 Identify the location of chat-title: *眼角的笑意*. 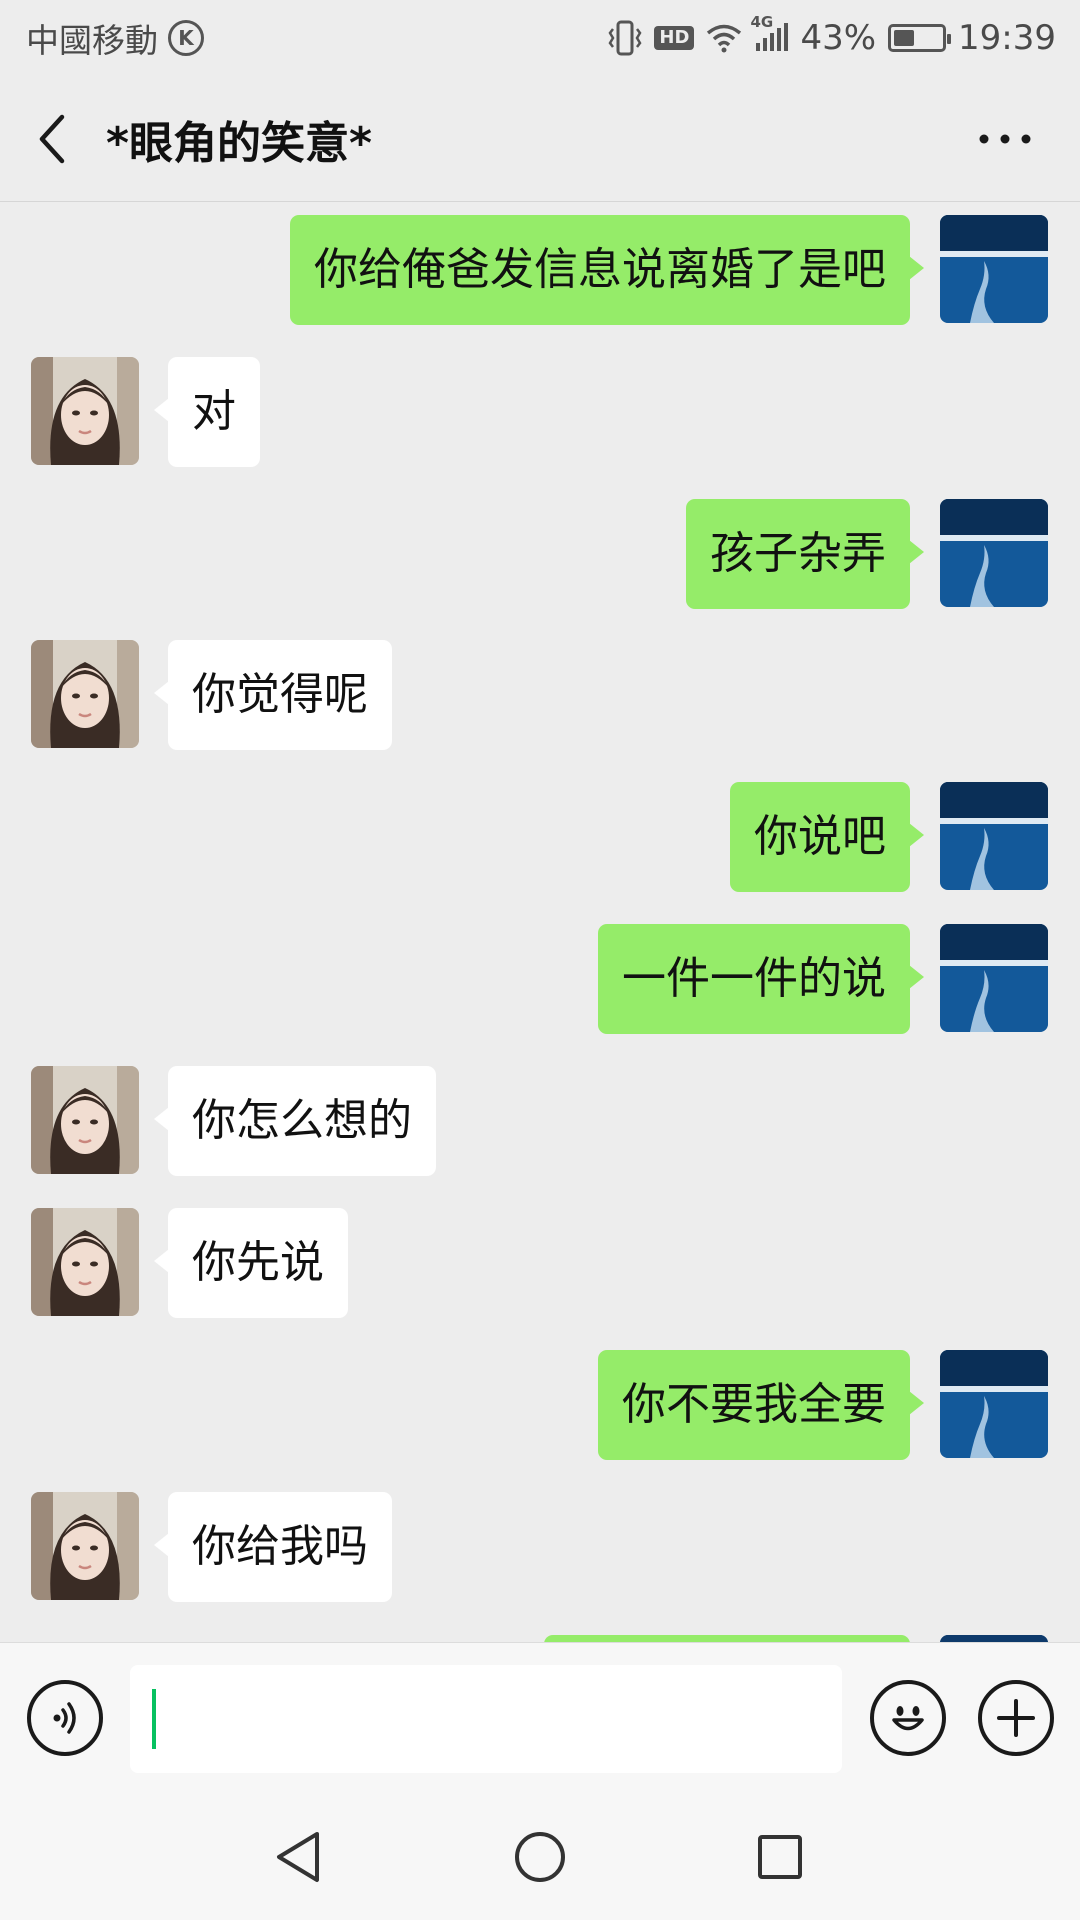
(239, 143).